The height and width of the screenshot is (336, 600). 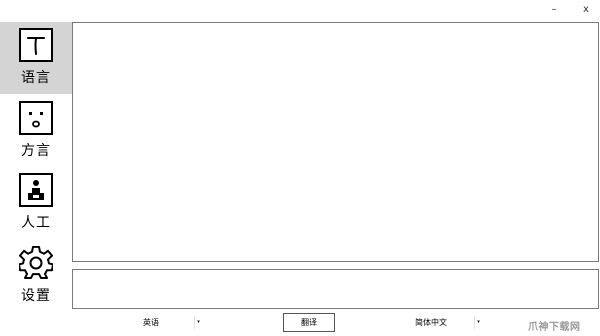 I want to click on sidebar-item-human: 人工, so click(x=36, y=203).